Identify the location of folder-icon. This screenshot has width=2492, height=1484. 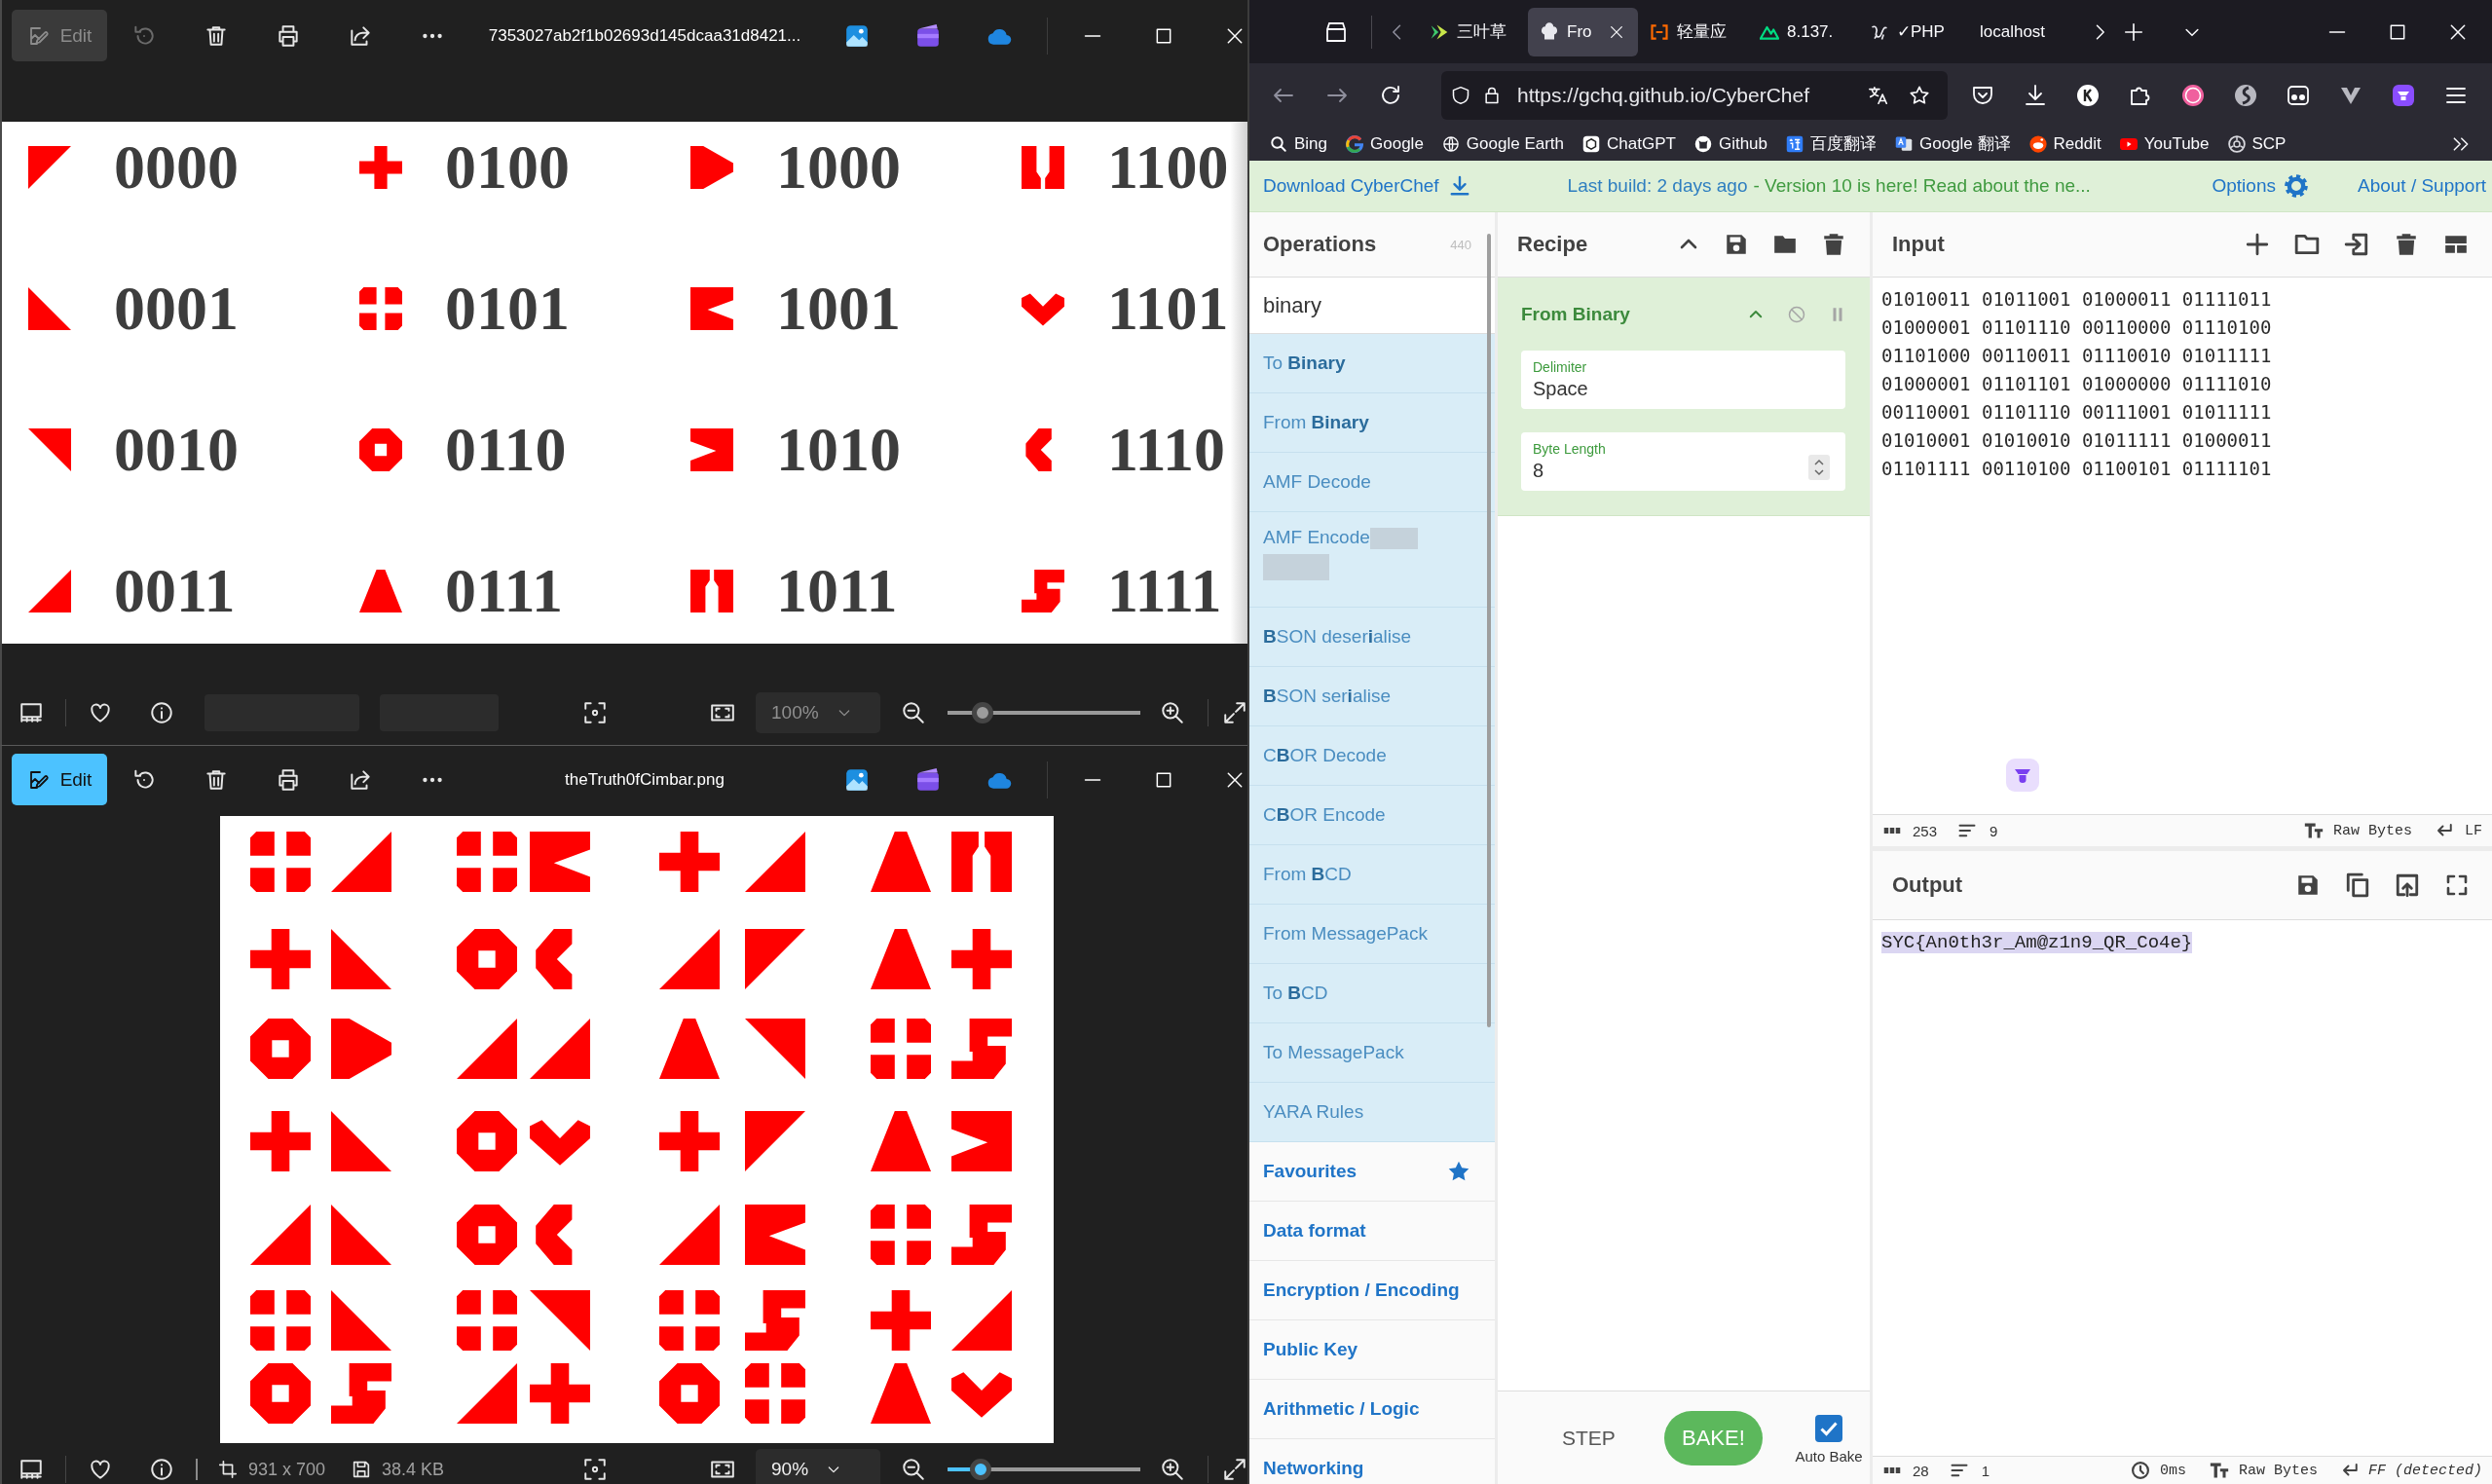
(2307, 244).